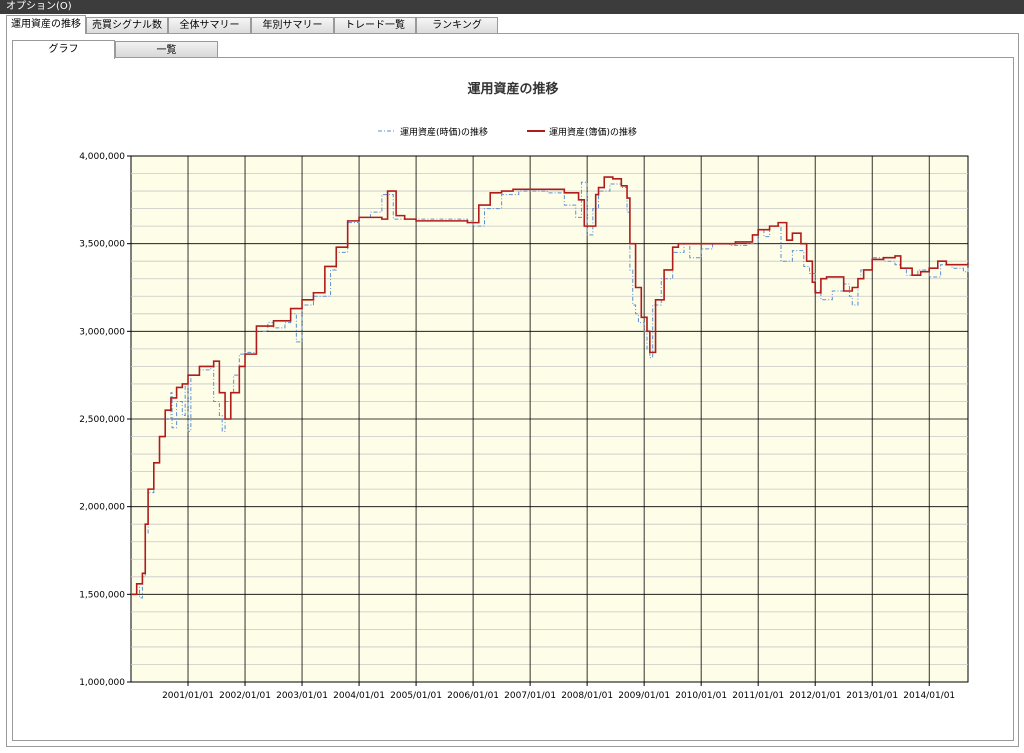 This screenshot has width=1024, height=753. What do you see at coordinates (473, 696) in the screenshot?
I see `x-tick-label: 2006/01/01` at bounding box center [473, 696].